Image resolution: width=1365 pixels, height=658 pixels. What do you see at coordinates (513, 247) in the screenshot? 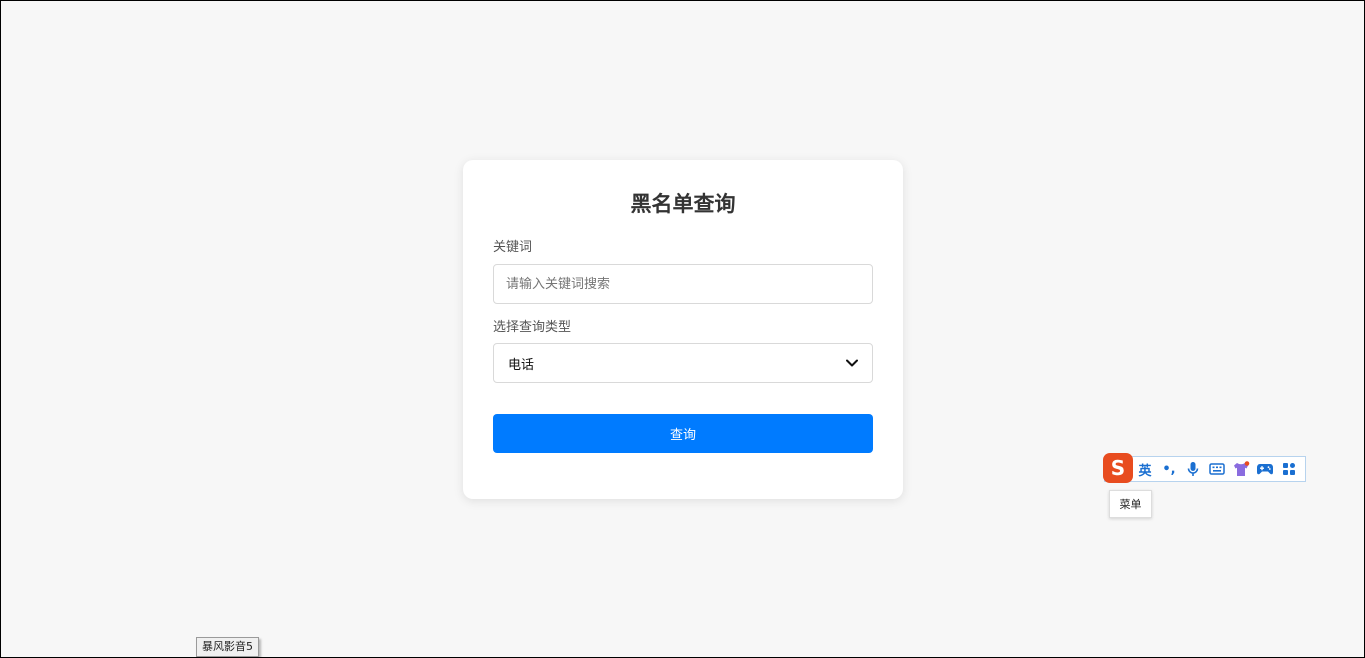
I see `keyword-label: 关键词` at bounding box center [513, 247].